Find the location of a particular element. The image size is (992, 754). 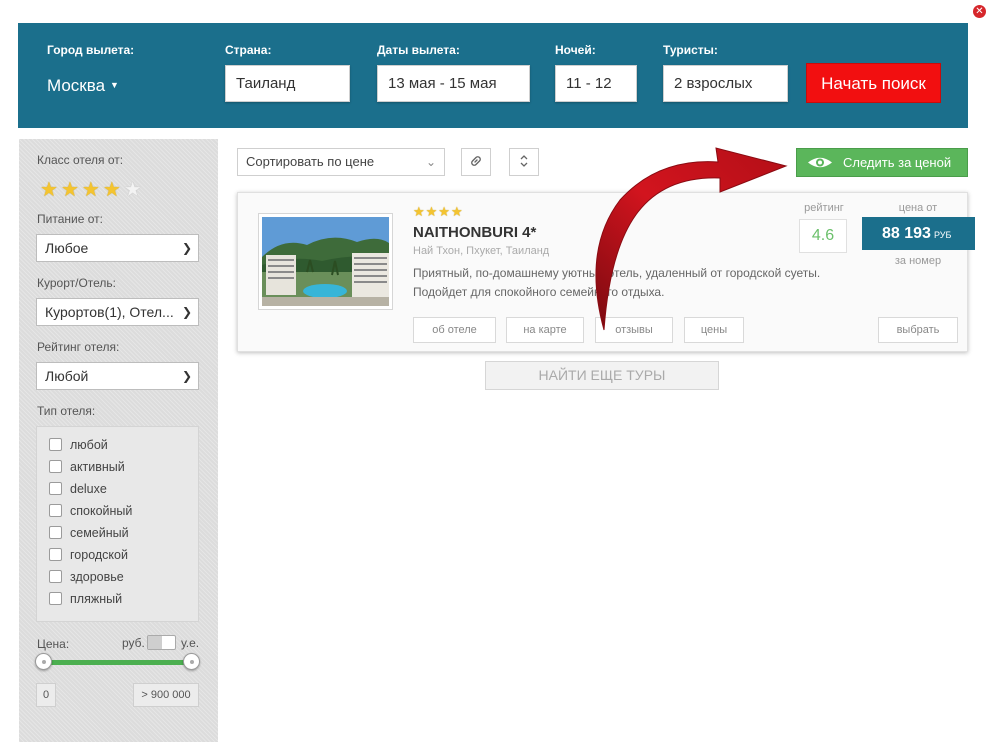

type-option-label: семейный is located at coordinates (99, 533).